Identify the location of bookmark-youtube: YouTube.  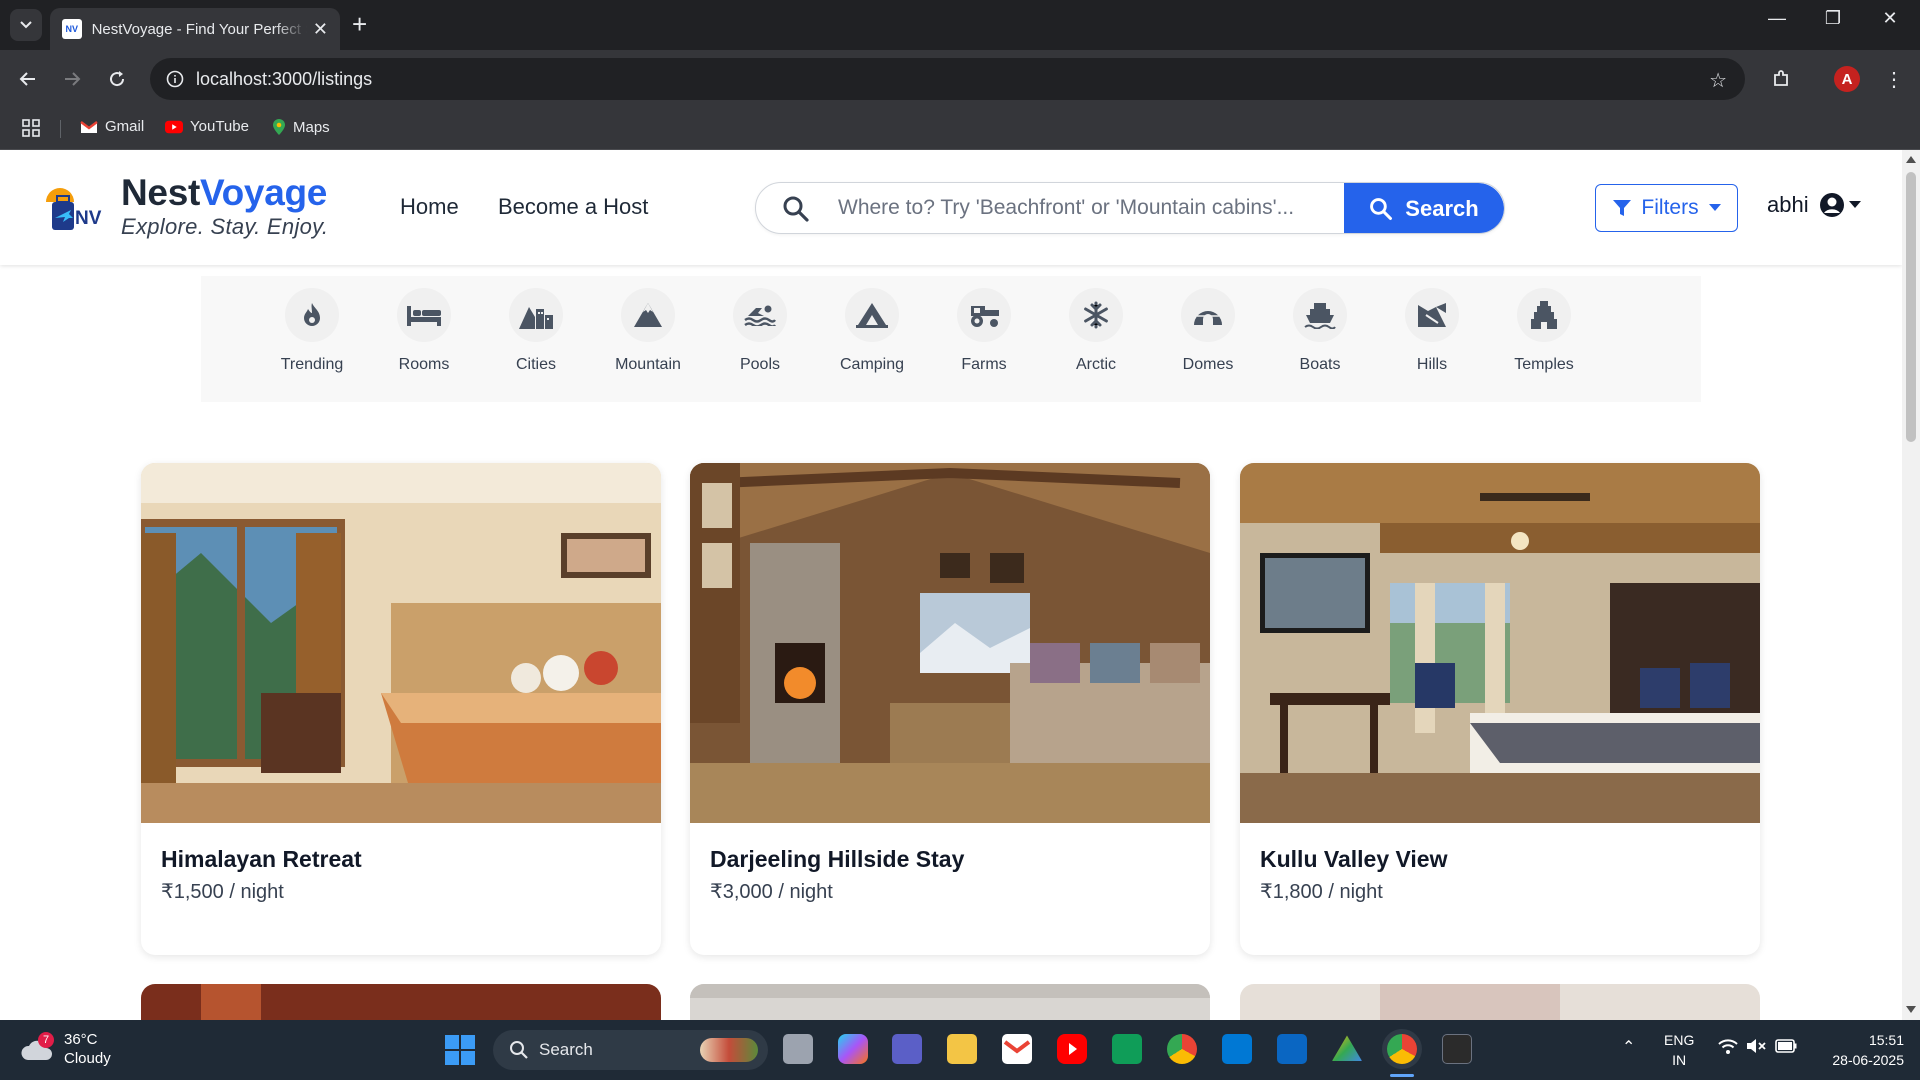
(207, 126).